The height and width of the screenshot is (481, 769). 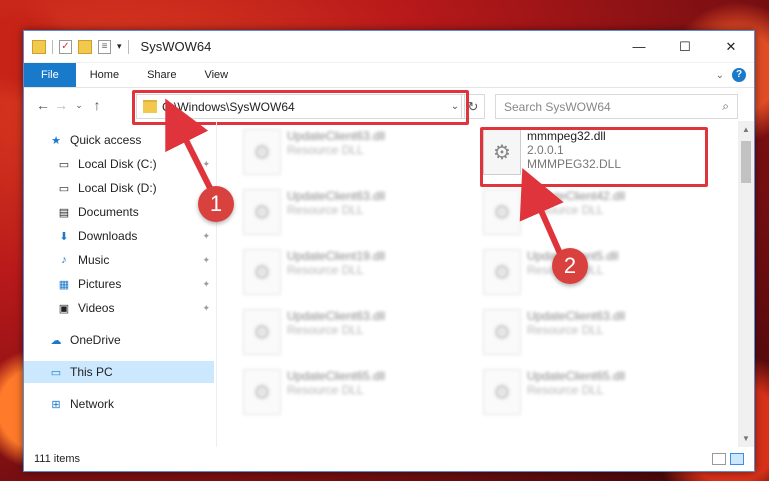 I want to click on forward-arrow-icon: →, so click(x=61, y=105).